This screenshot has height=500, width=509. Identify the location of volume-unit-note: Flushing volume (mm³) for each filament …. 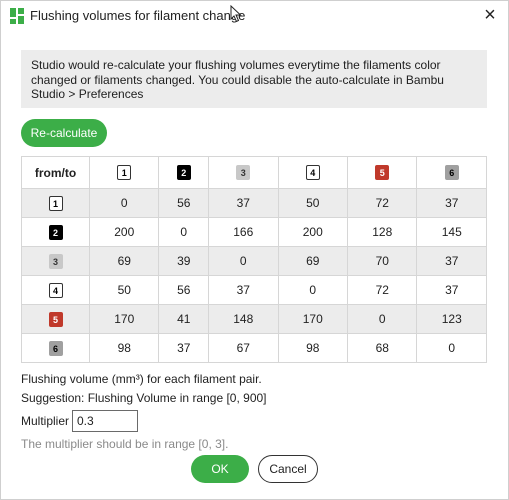
(141, 379).